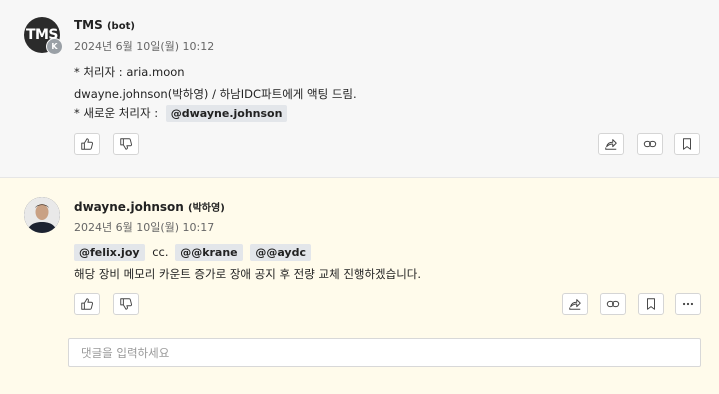 The width and height of the screenshot is (719, 394). I want to click on mention-tag: @dwayne.johnson, so click(226, 113).